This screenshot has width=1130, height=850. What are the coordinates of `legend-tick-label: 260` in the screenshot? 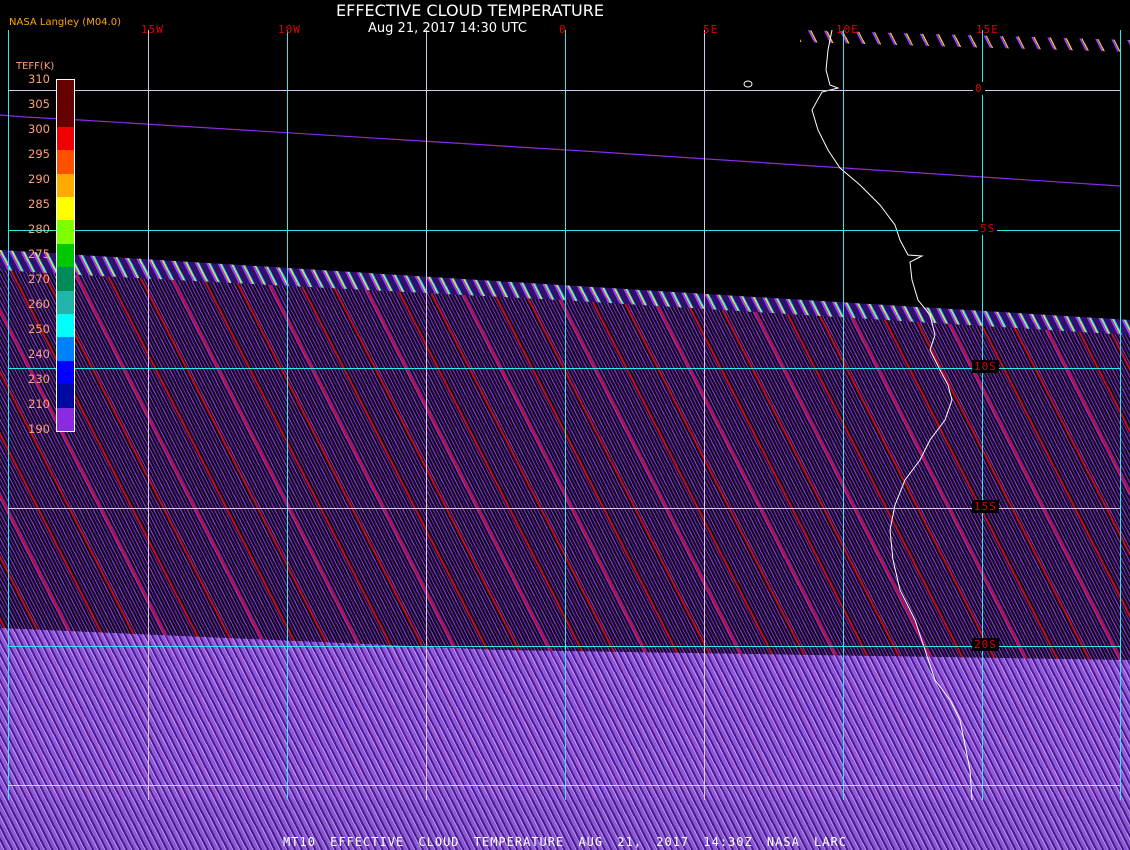 It's located at (39, 304).